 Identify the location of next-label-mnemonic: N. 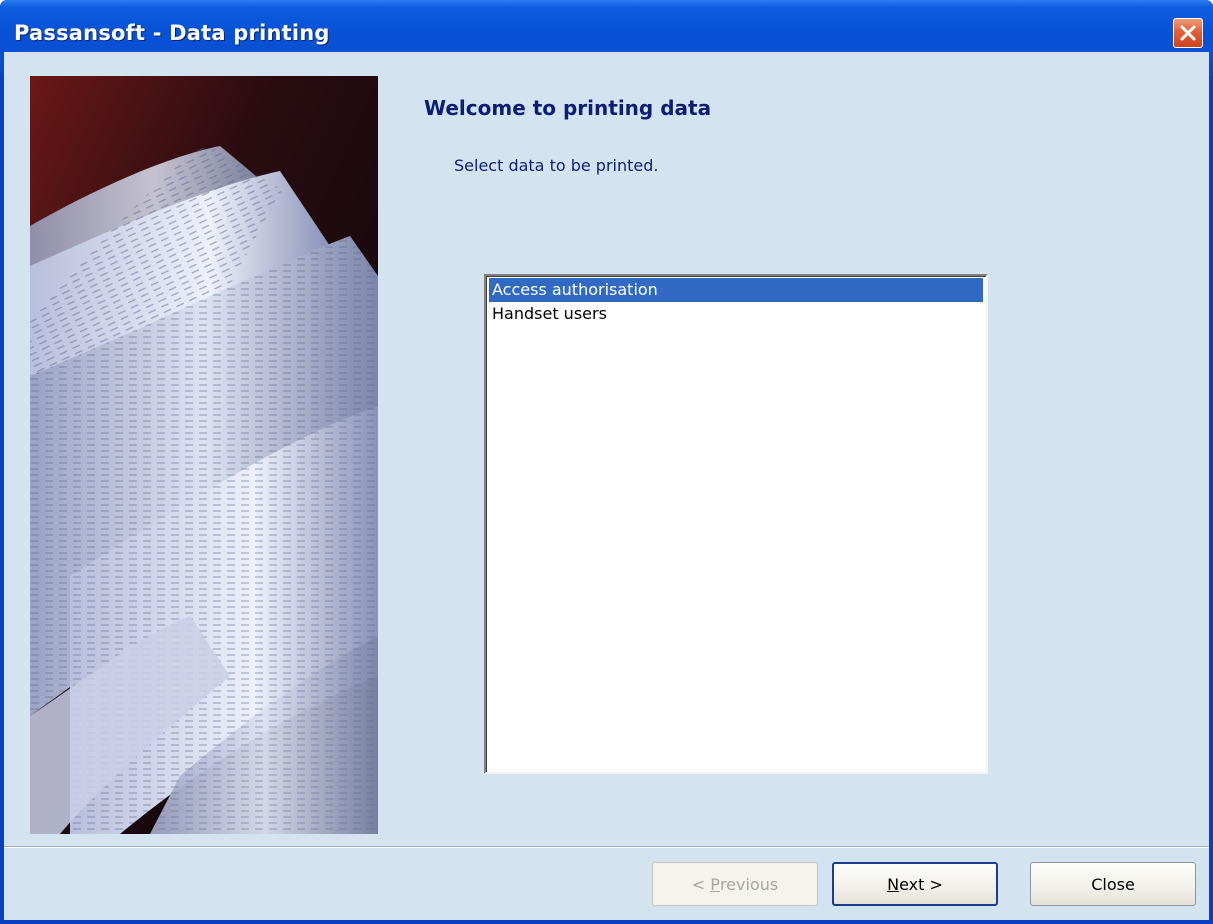
(893, 884).